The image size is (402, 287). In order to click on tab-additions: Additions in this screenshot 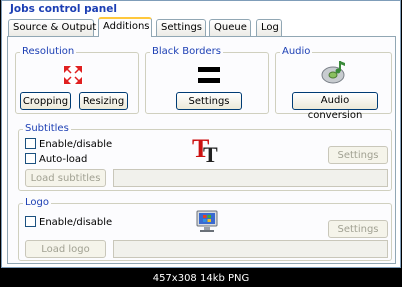, I will do `click(125, 27)`.